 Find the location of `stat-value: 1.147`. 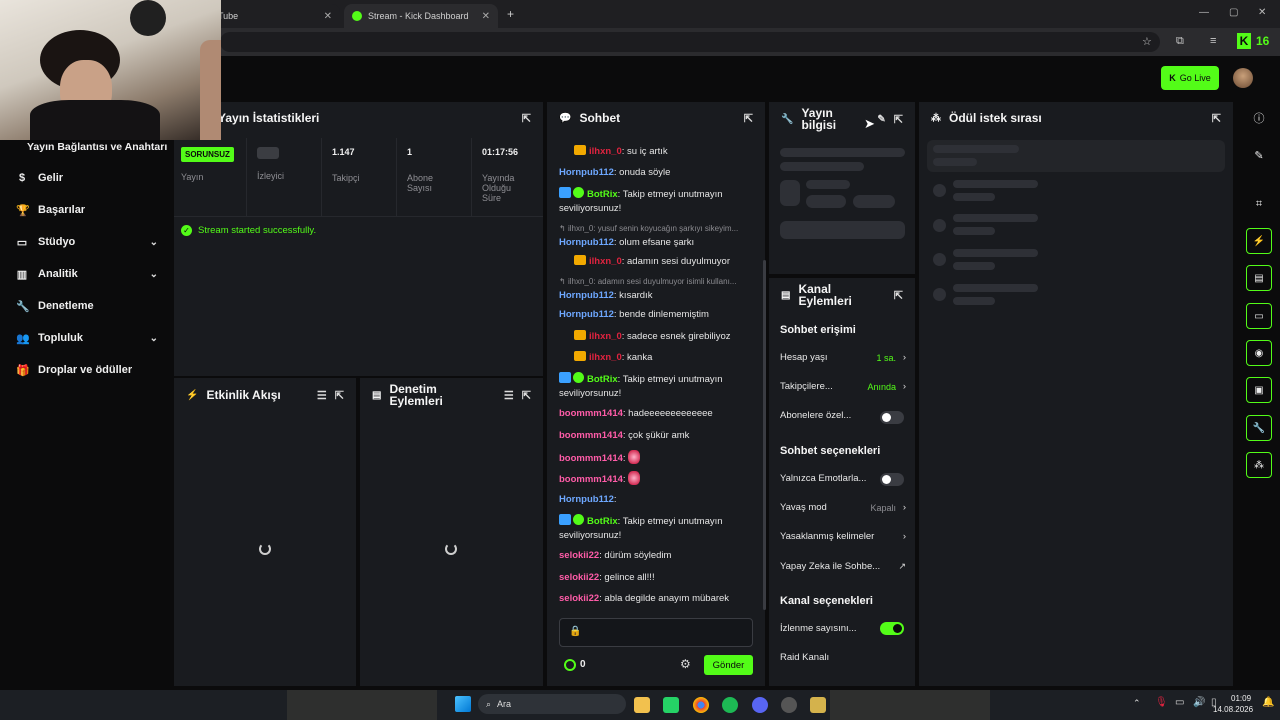

stat-value: 1.147 is located at coordinates (343, 152).